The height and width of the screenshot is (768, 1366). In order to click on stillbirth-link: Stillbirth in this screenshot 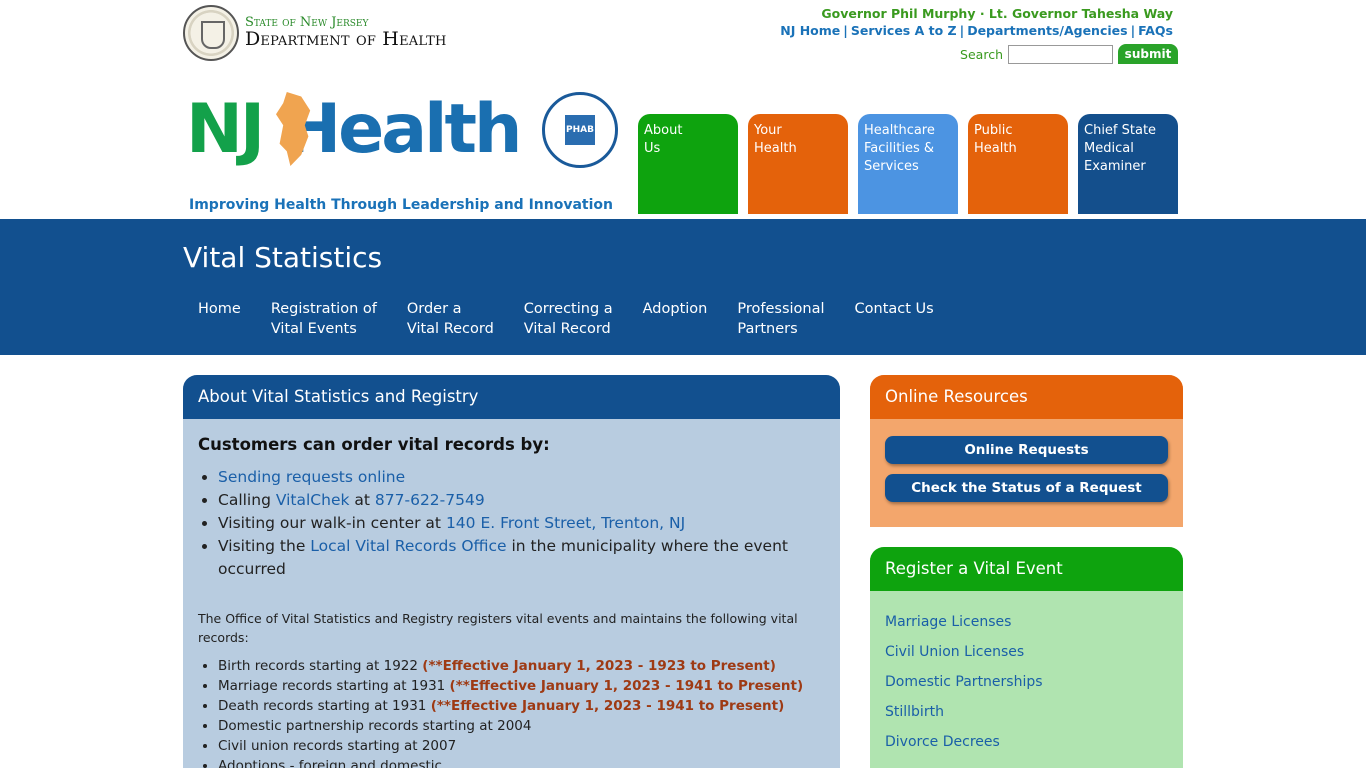, I will do `click(914, 712)`.